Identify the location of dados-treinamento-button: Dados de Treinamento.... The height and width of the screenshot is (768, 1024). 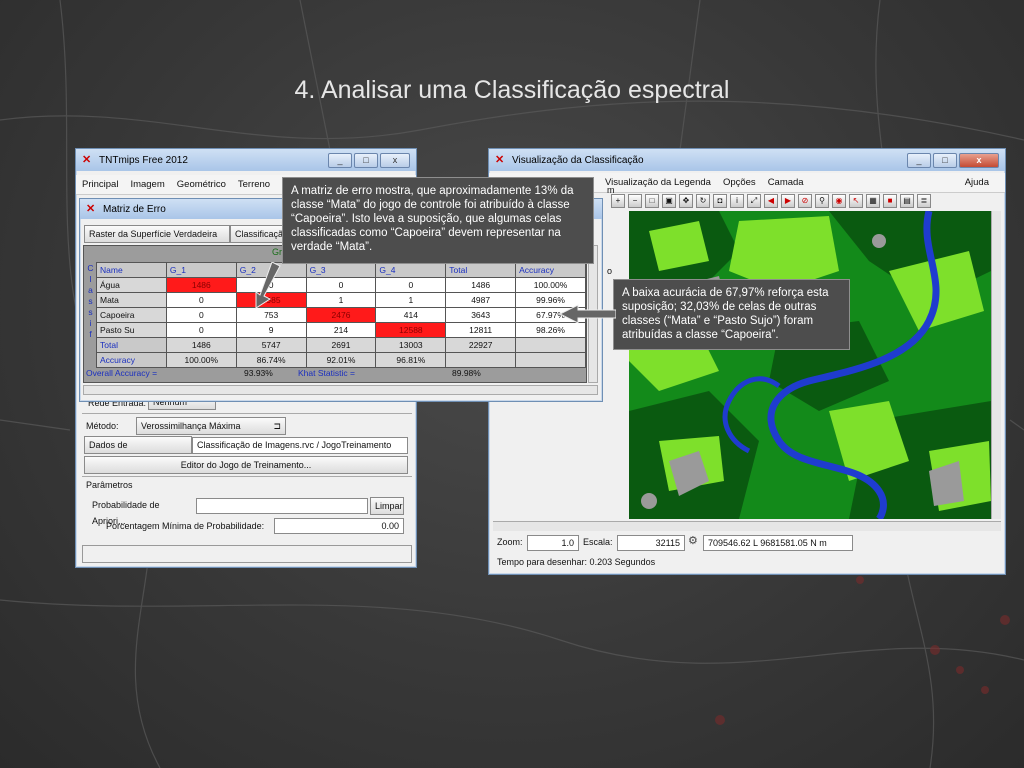
(138, 451).